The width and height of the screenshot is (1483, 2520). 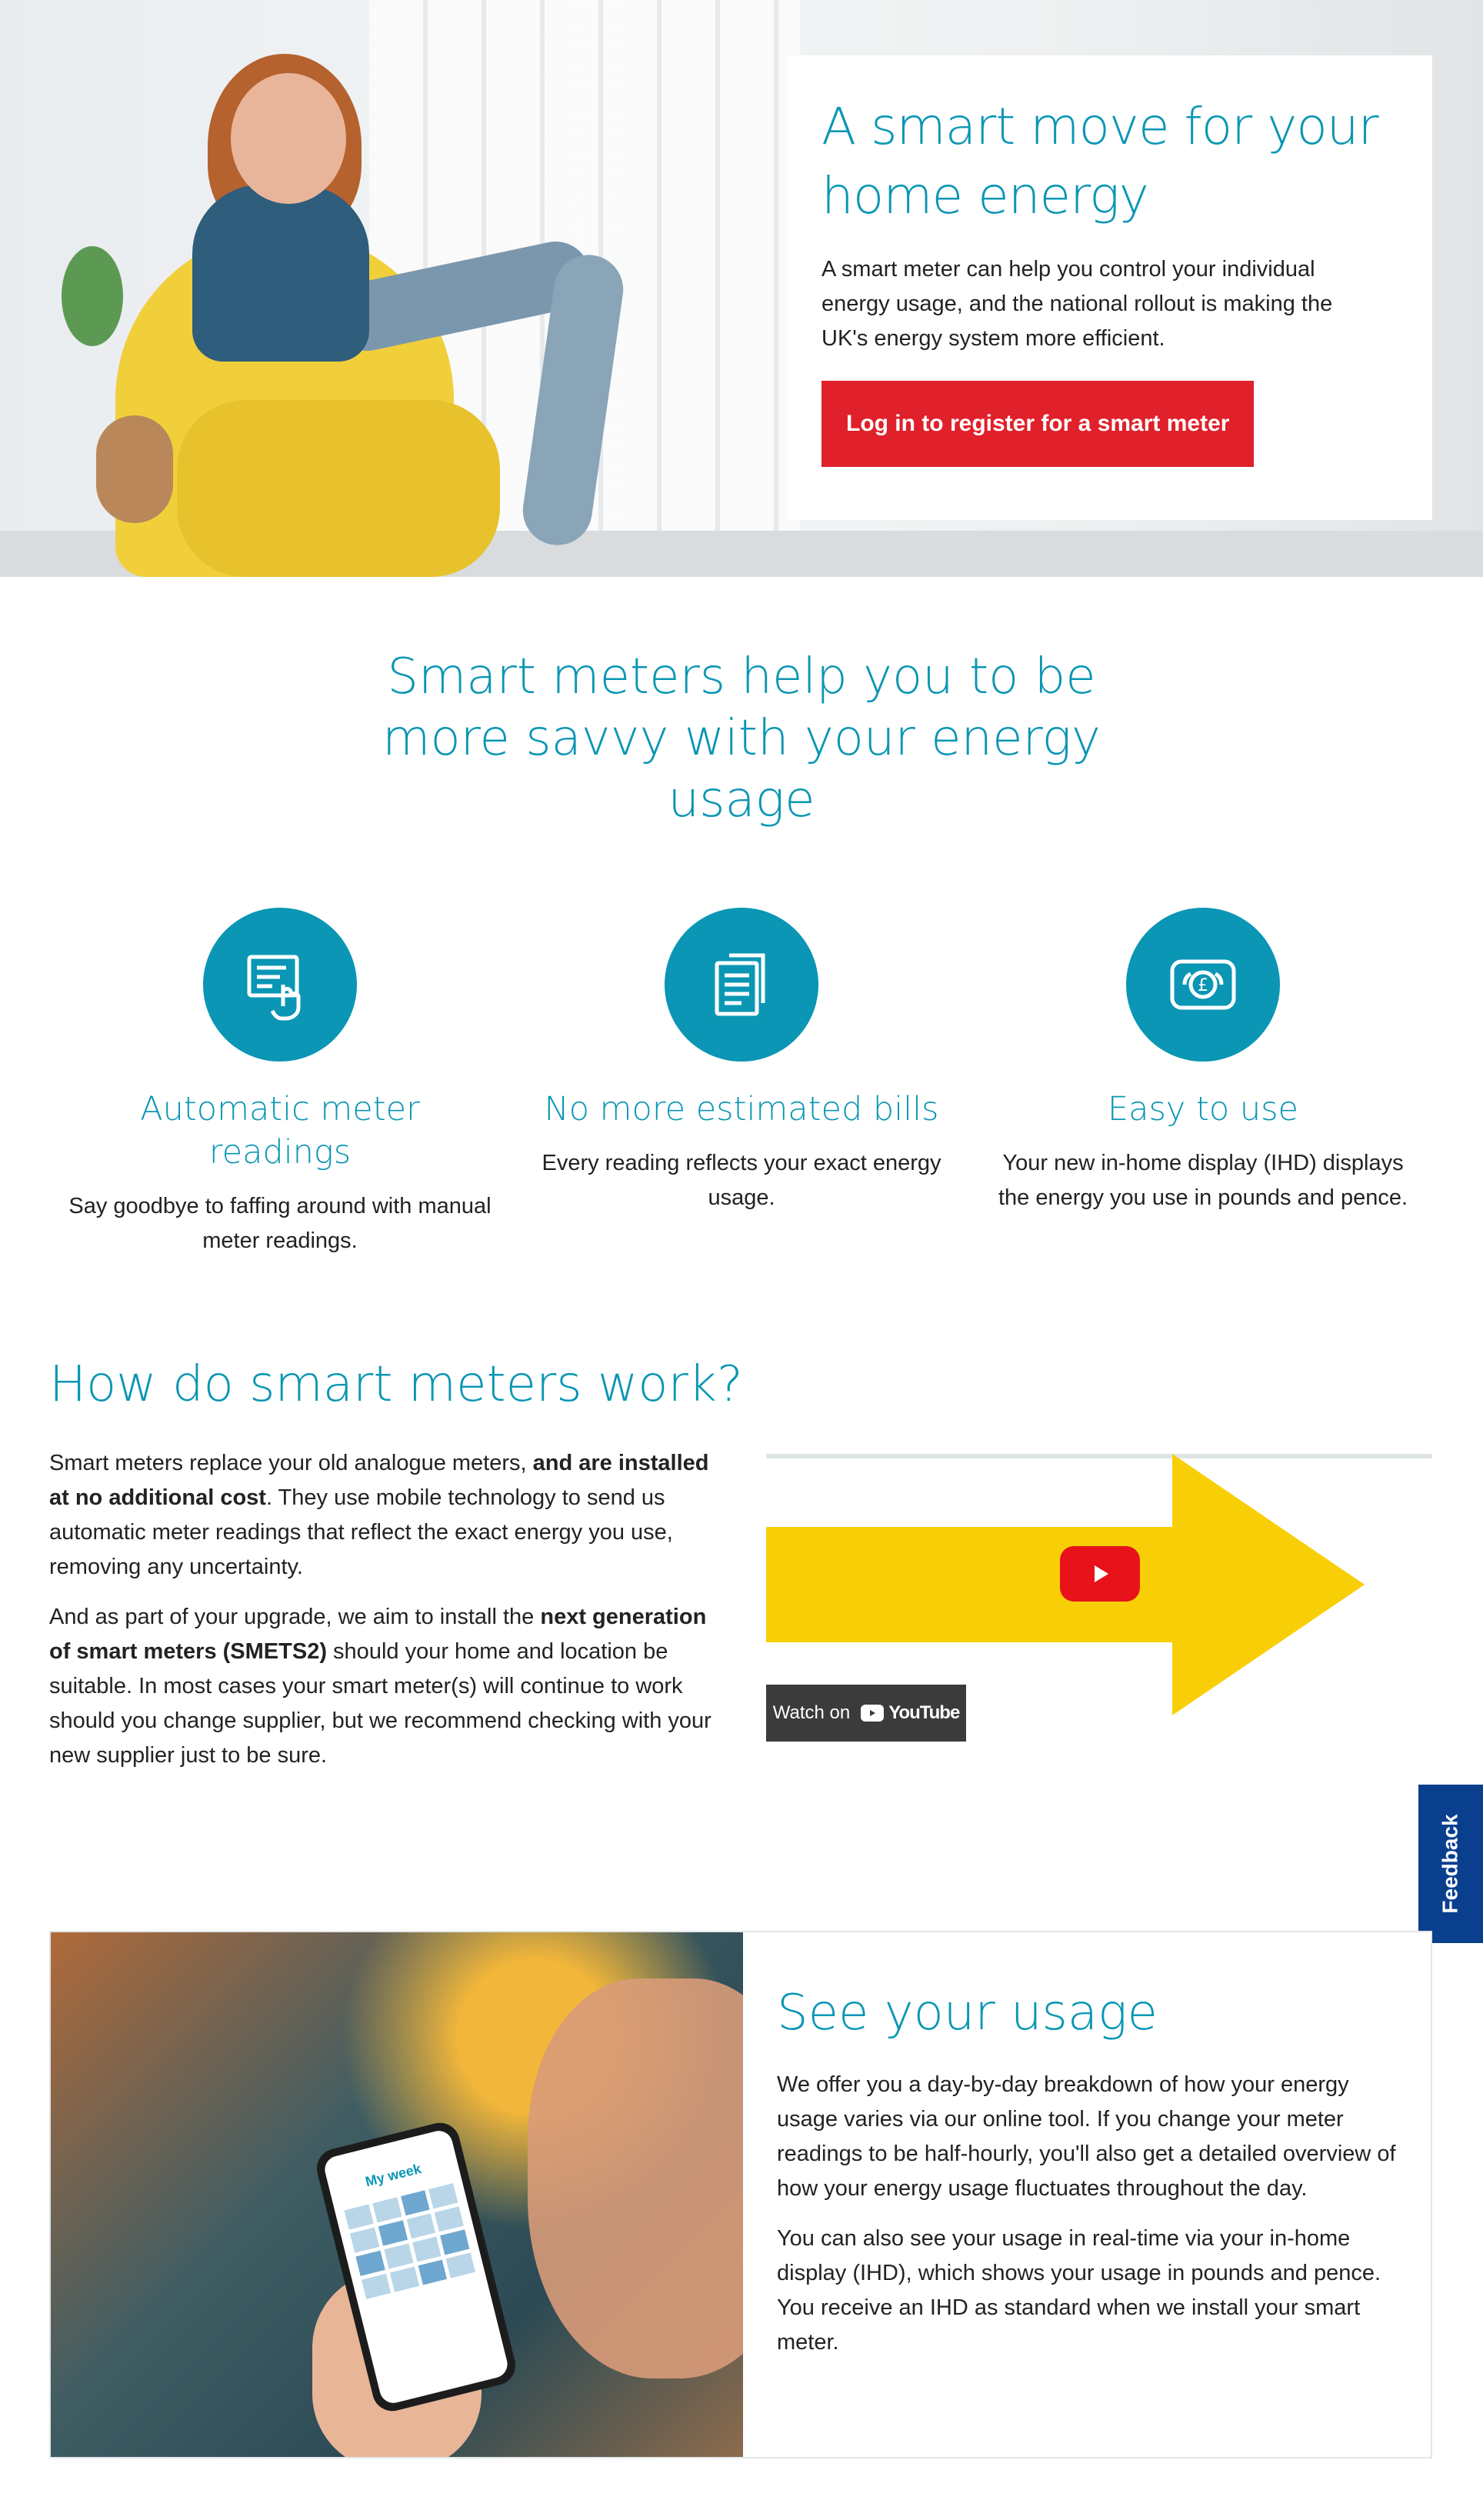 I want to click on play-button, so click(x=1100, y=1574).